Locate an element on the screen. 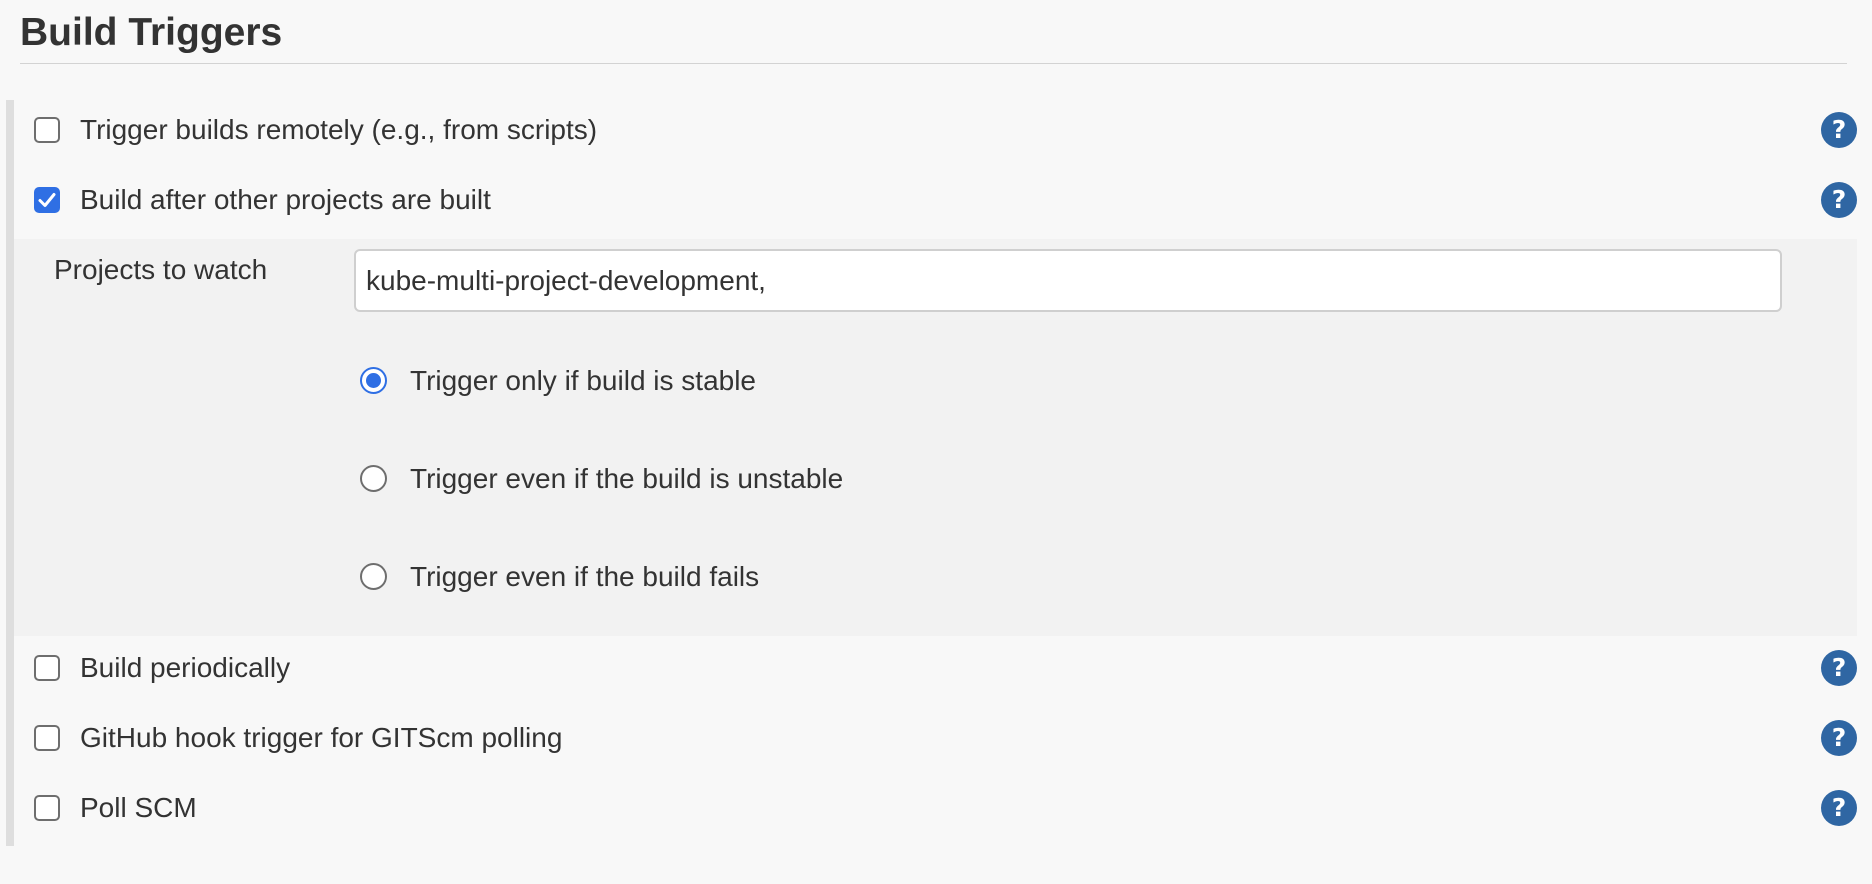 The height and width of the screenshot is (884, 1872). option-stable-radio is located at coordinates (373, 380).